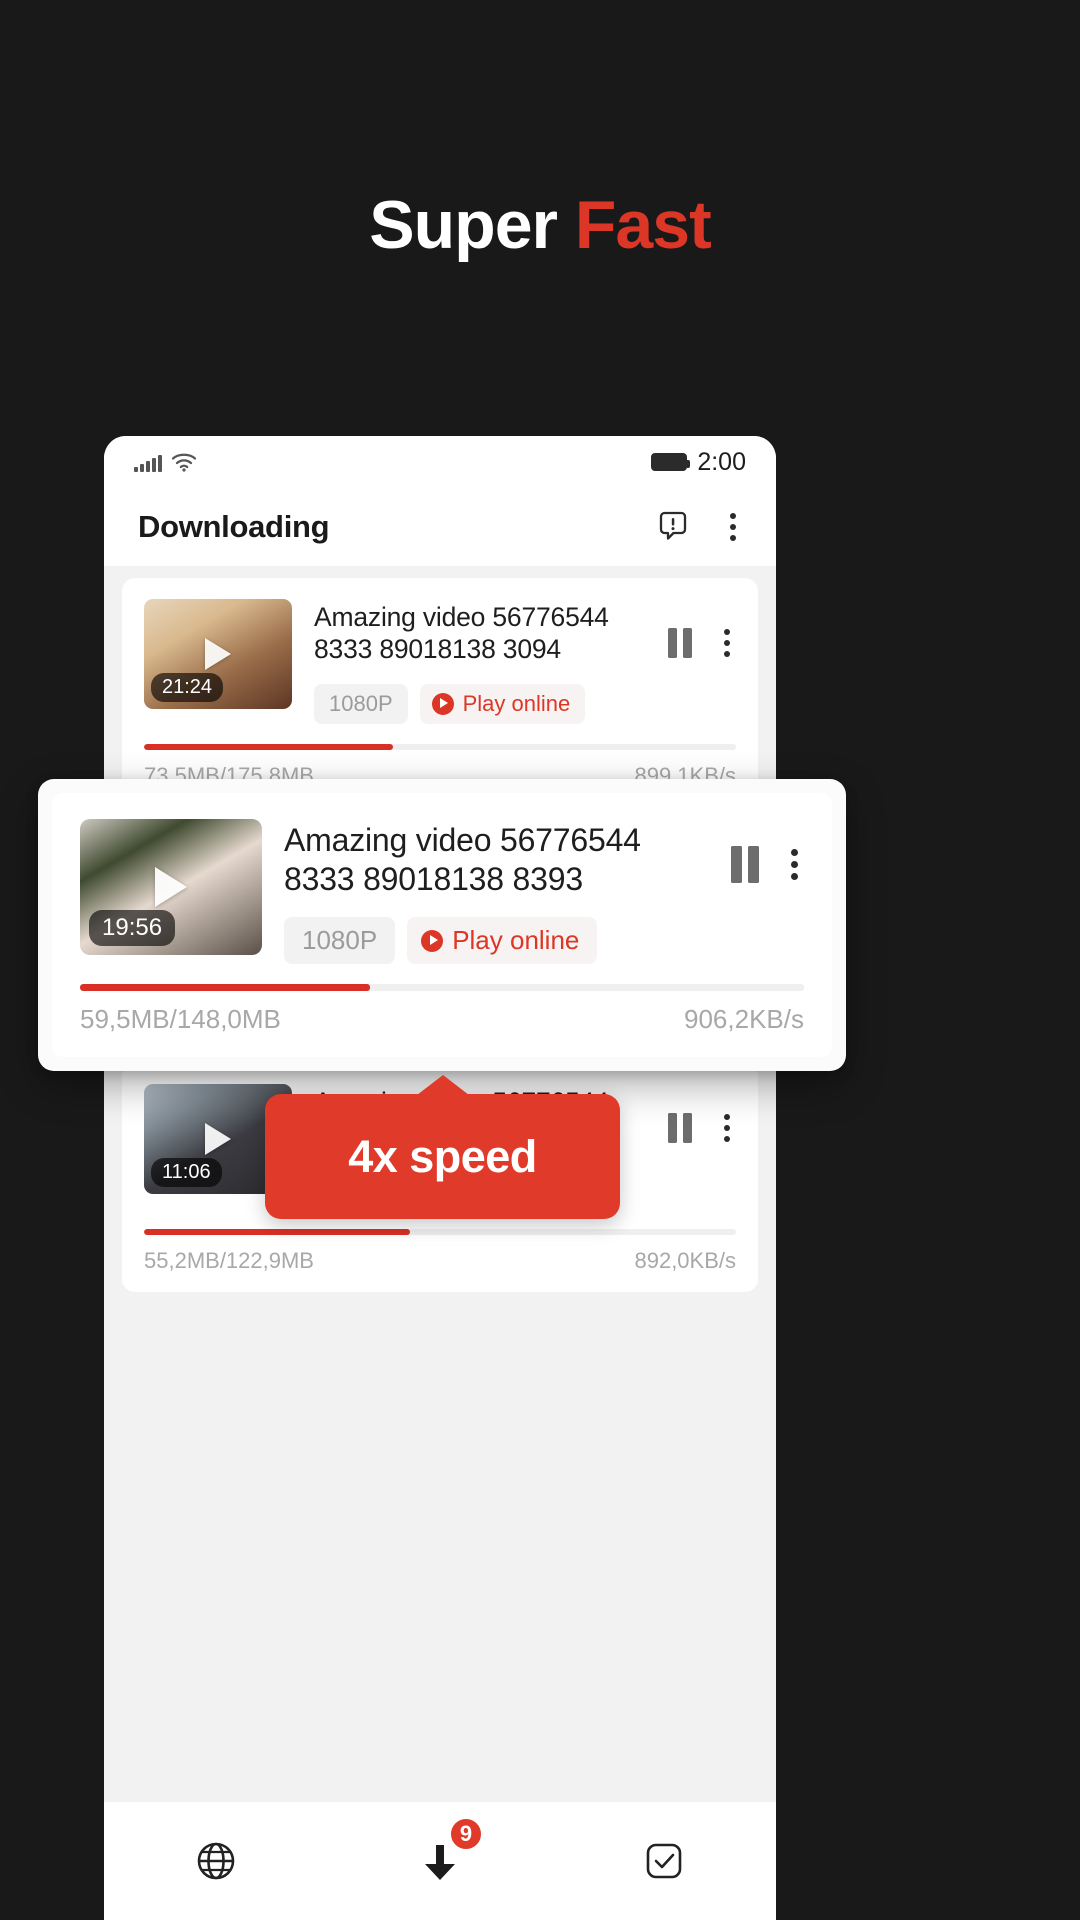  Describe the element at coordinates (442, 1019) in the screenshot. I see `card-stats: 59,5MB/148,0MB 906,2KB/s` at that location.